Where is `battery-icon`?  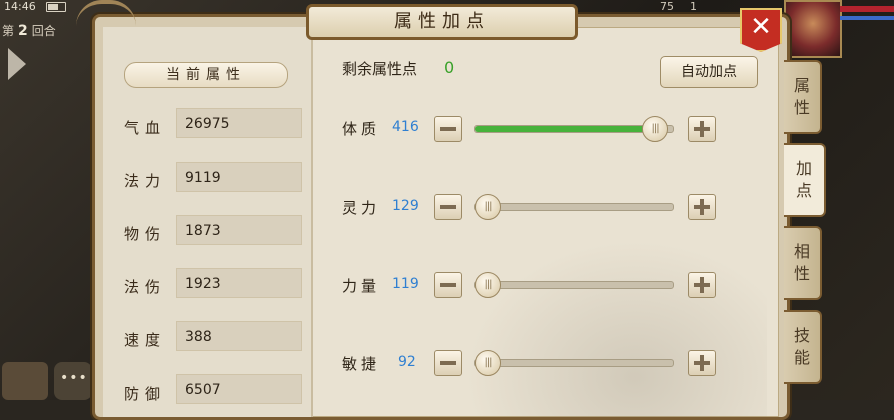
battery-icon is located at coordinates (56, 7).